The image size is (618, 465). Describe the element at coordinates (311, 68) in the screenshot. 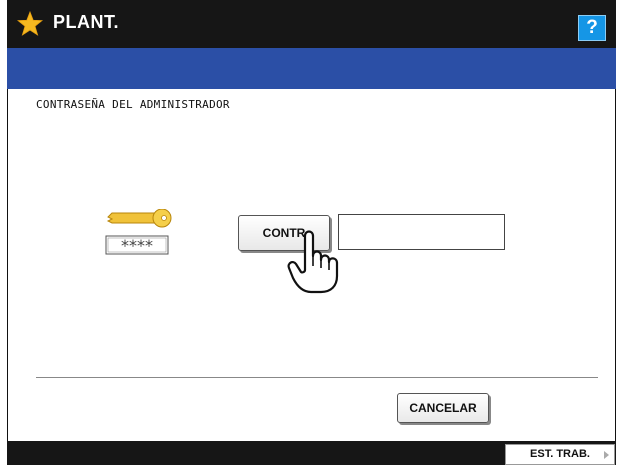

I see `blue-band` at that location.